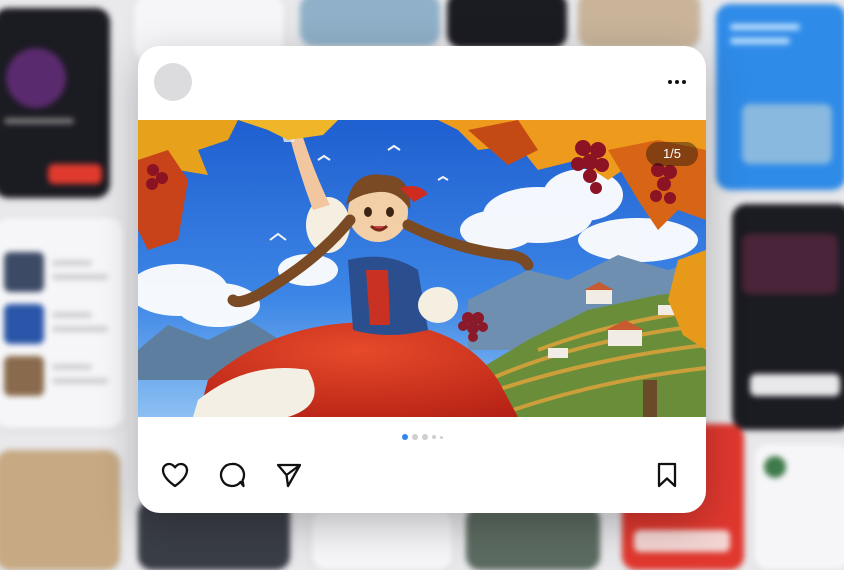  What do you see at coordinates (672, 154) in the screenshot?
I see `media-counter: 1/5` at bounding box center [672, 154].